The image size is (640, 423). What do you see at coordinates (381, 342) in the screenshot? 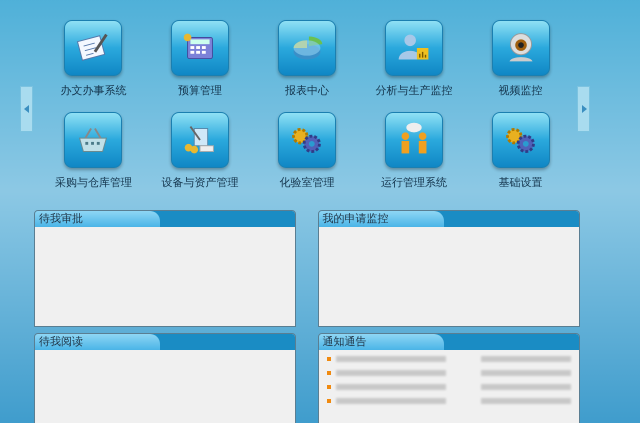
I see `panel-title: 通知通告` at bounding box center [381, 342].